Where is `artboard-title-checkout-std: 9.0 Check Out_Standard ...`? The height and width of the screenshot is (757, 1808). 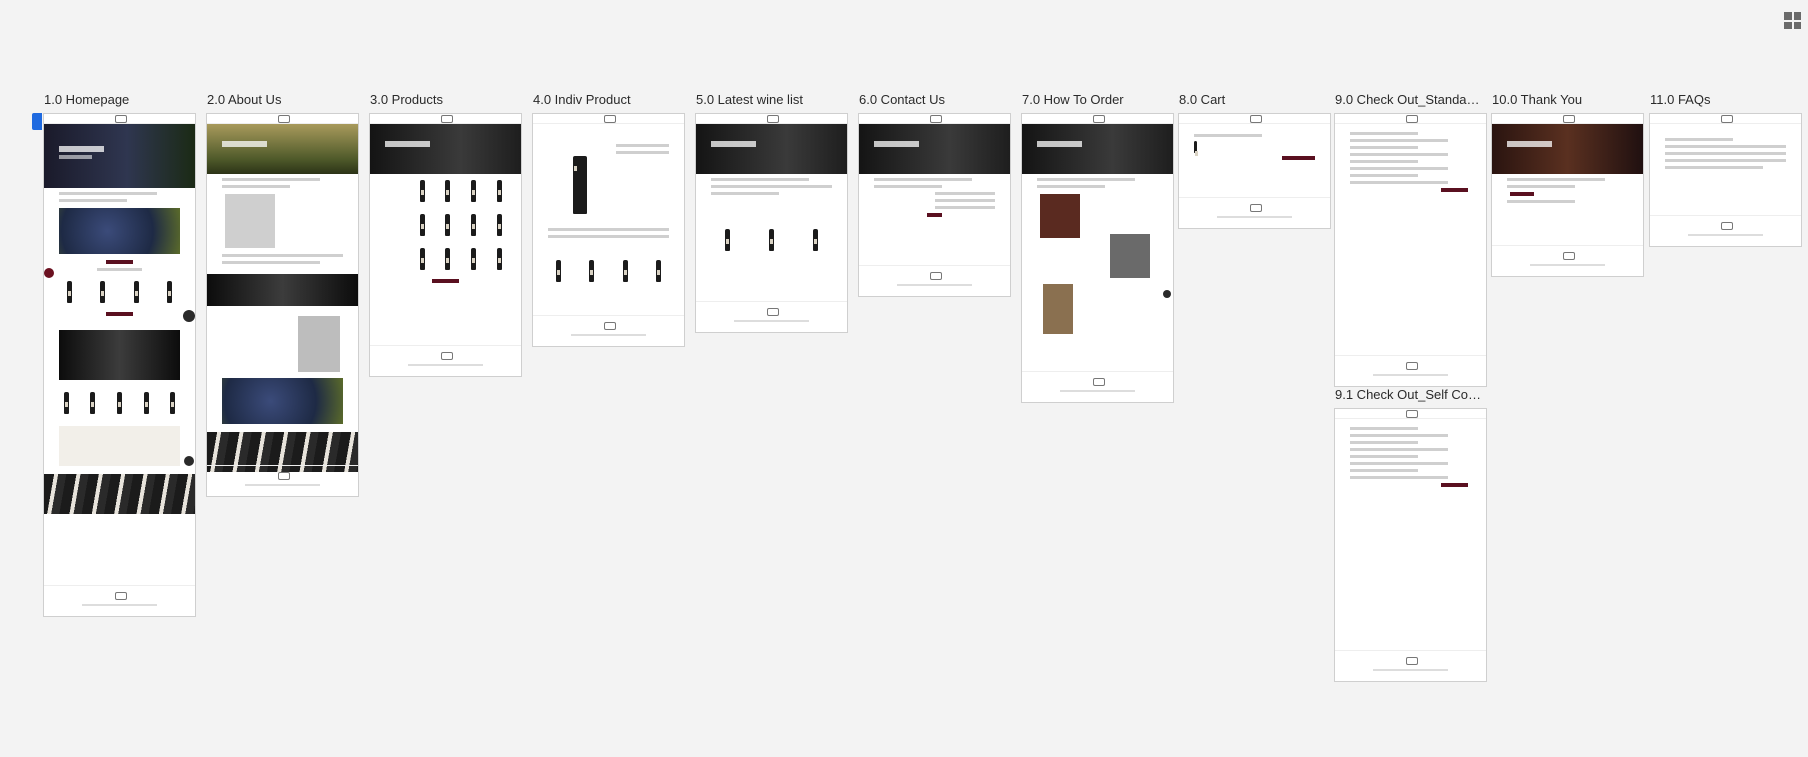 artboard-title-checkout-std: 9.0 Check Out_Standard ... is located at coordinates (1409, 99).